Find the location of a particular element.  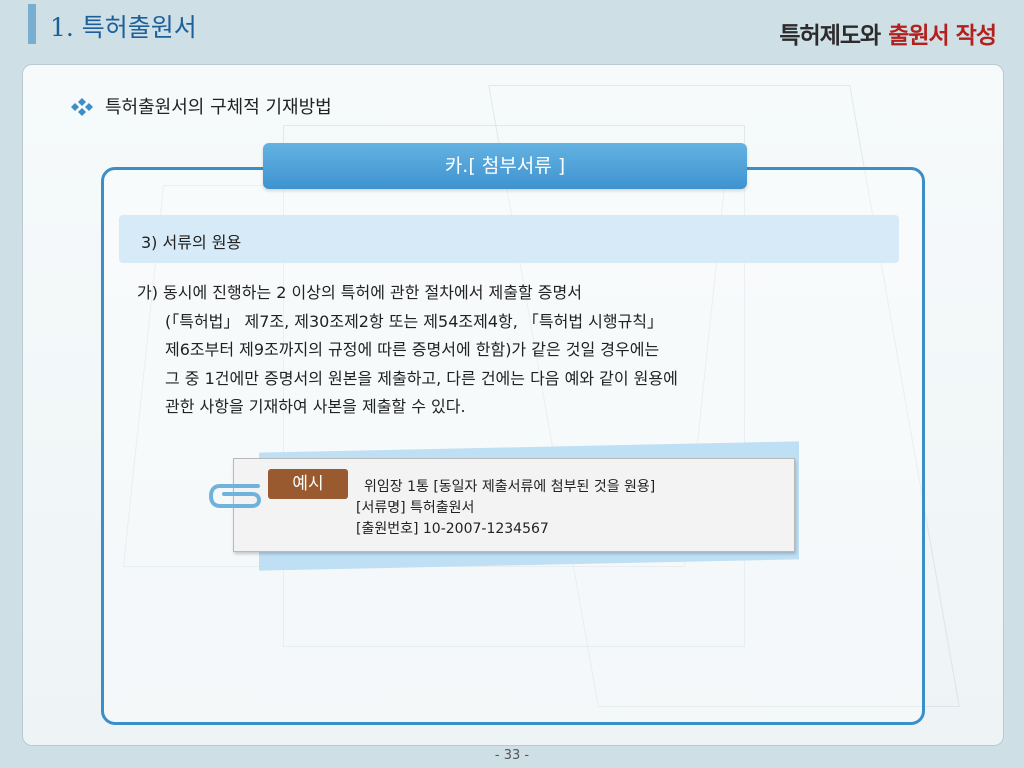

example-line: [출원번호] 10-2007-1234567 is located at coordinates (452, 529).